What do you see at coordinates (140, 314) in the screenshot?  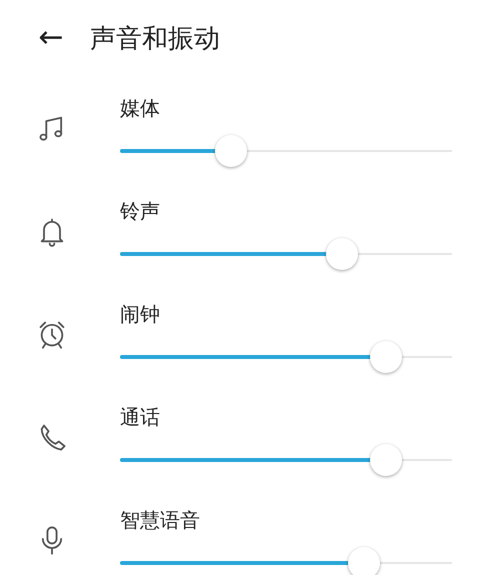 I see `volume-label: 闹钟` at bounding box center [140, 314].